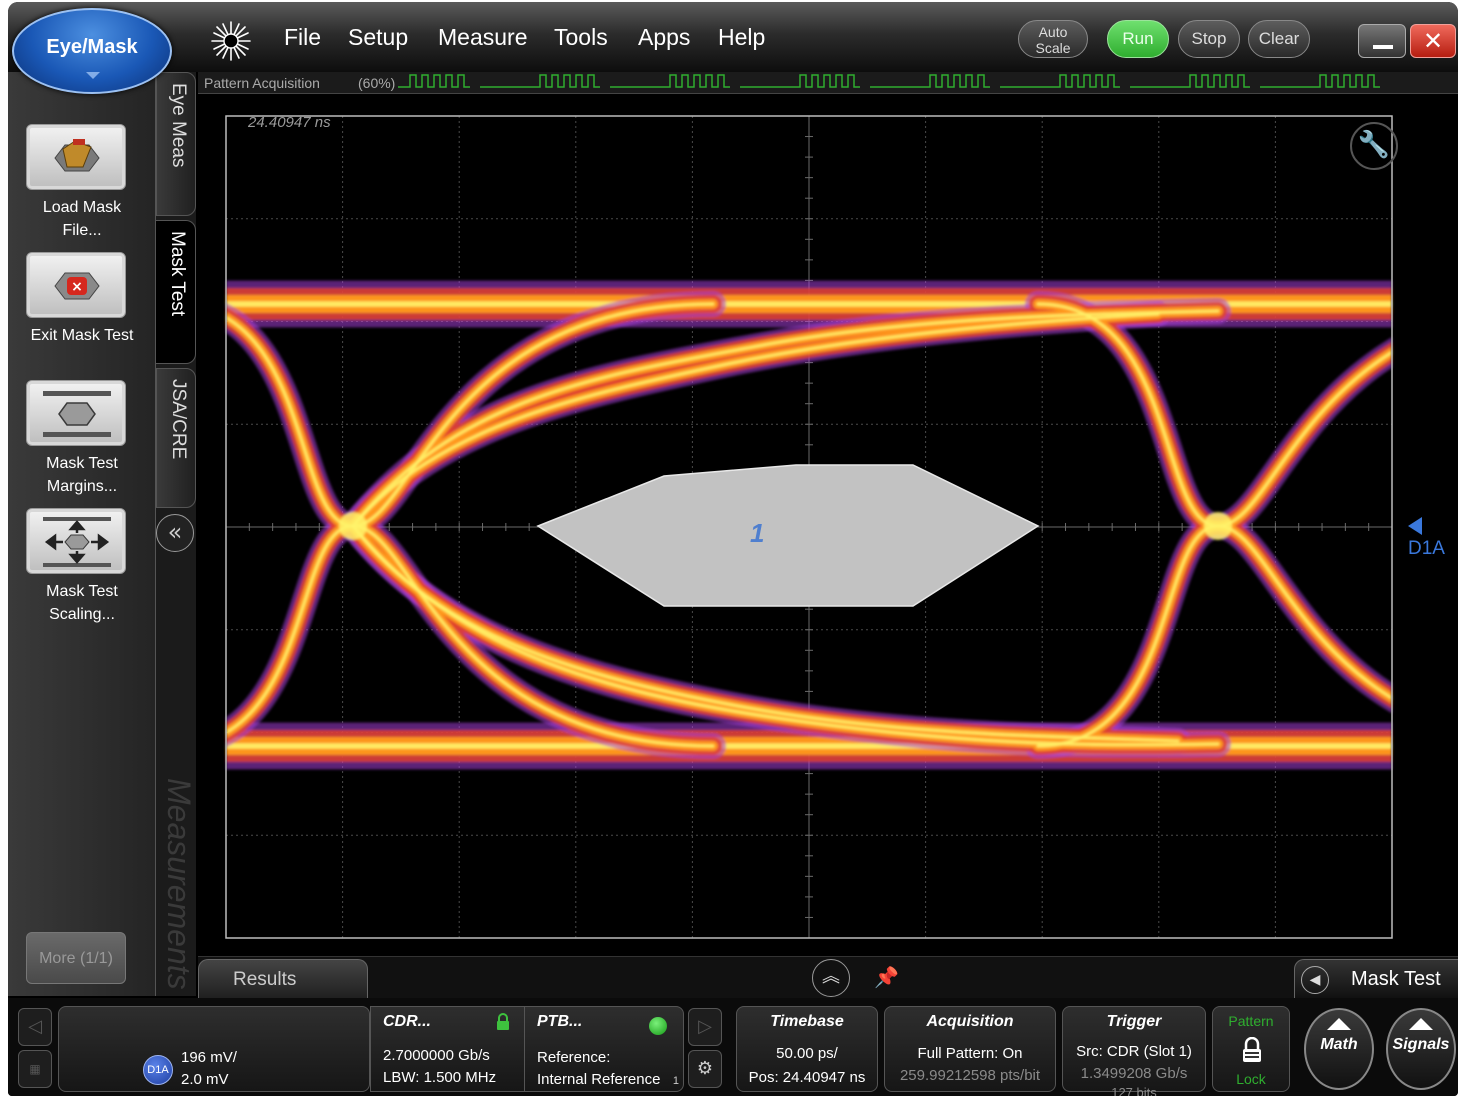  What do you see at coordinates (705, 1069) in the screenshot?
I see `settings-gear-icon: ⚙` at bounding box center [705, 1069].